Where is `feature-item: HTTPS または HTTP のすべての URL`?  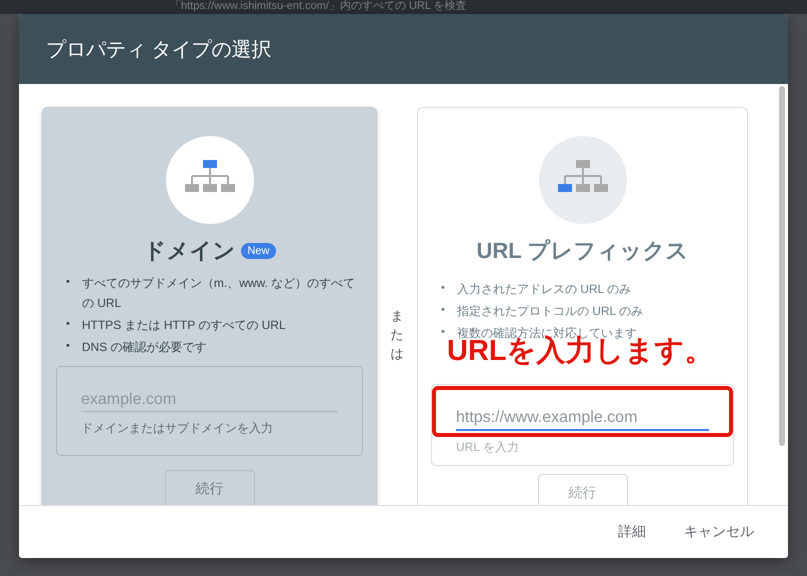 feature-item: HTTPS または HTTP のすべての URL is located at coordinates (184, 325).